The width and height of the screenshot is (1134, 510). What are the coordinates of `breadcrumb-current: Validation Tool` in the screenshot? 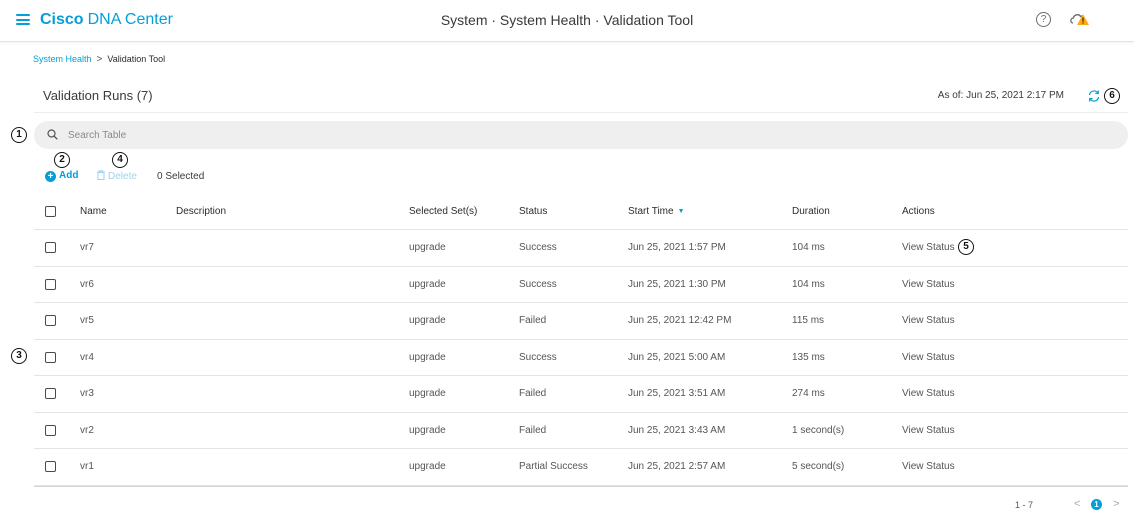 It's located at (136, 59).